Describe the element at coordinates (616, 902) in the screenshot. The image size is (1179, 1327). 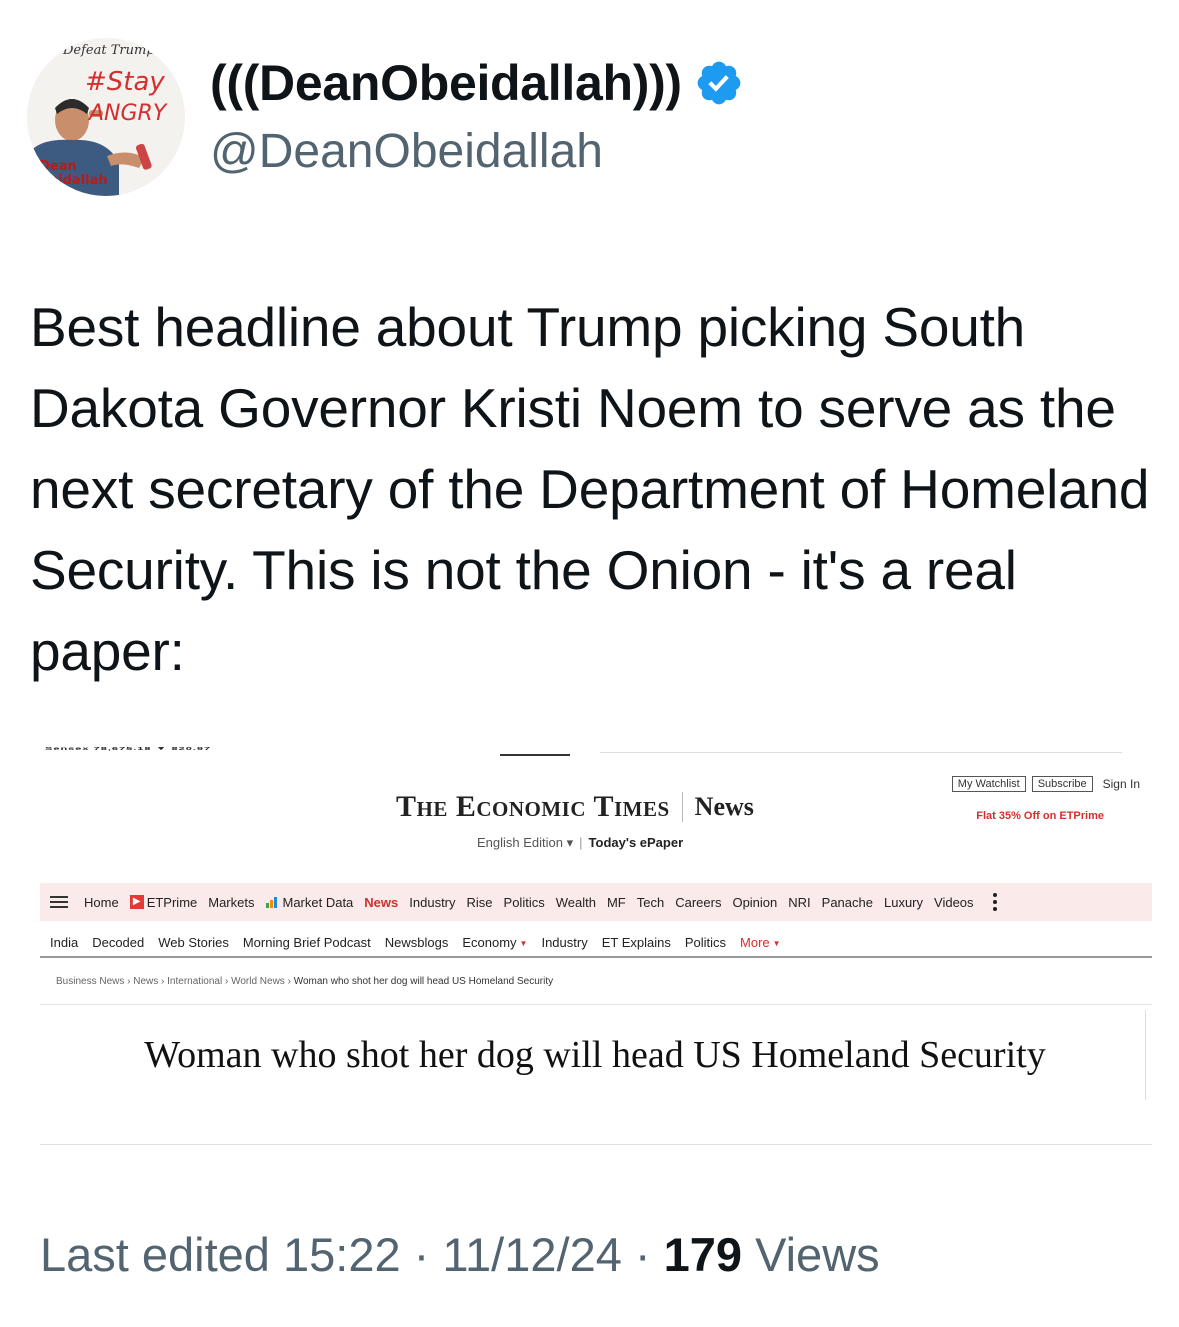
I see `nav-item: MF` at that location.